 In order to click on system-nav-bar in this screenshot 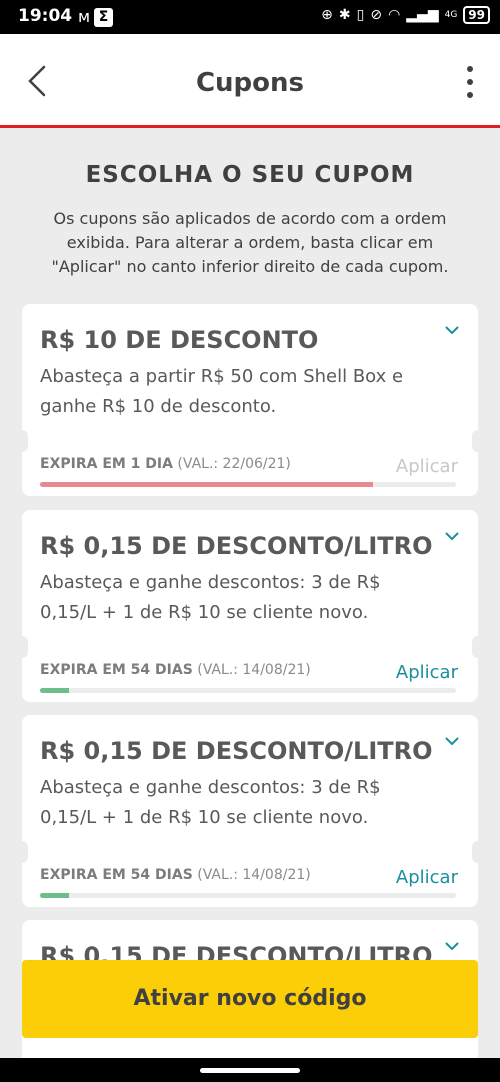, I will do `click(250, 1070)`.